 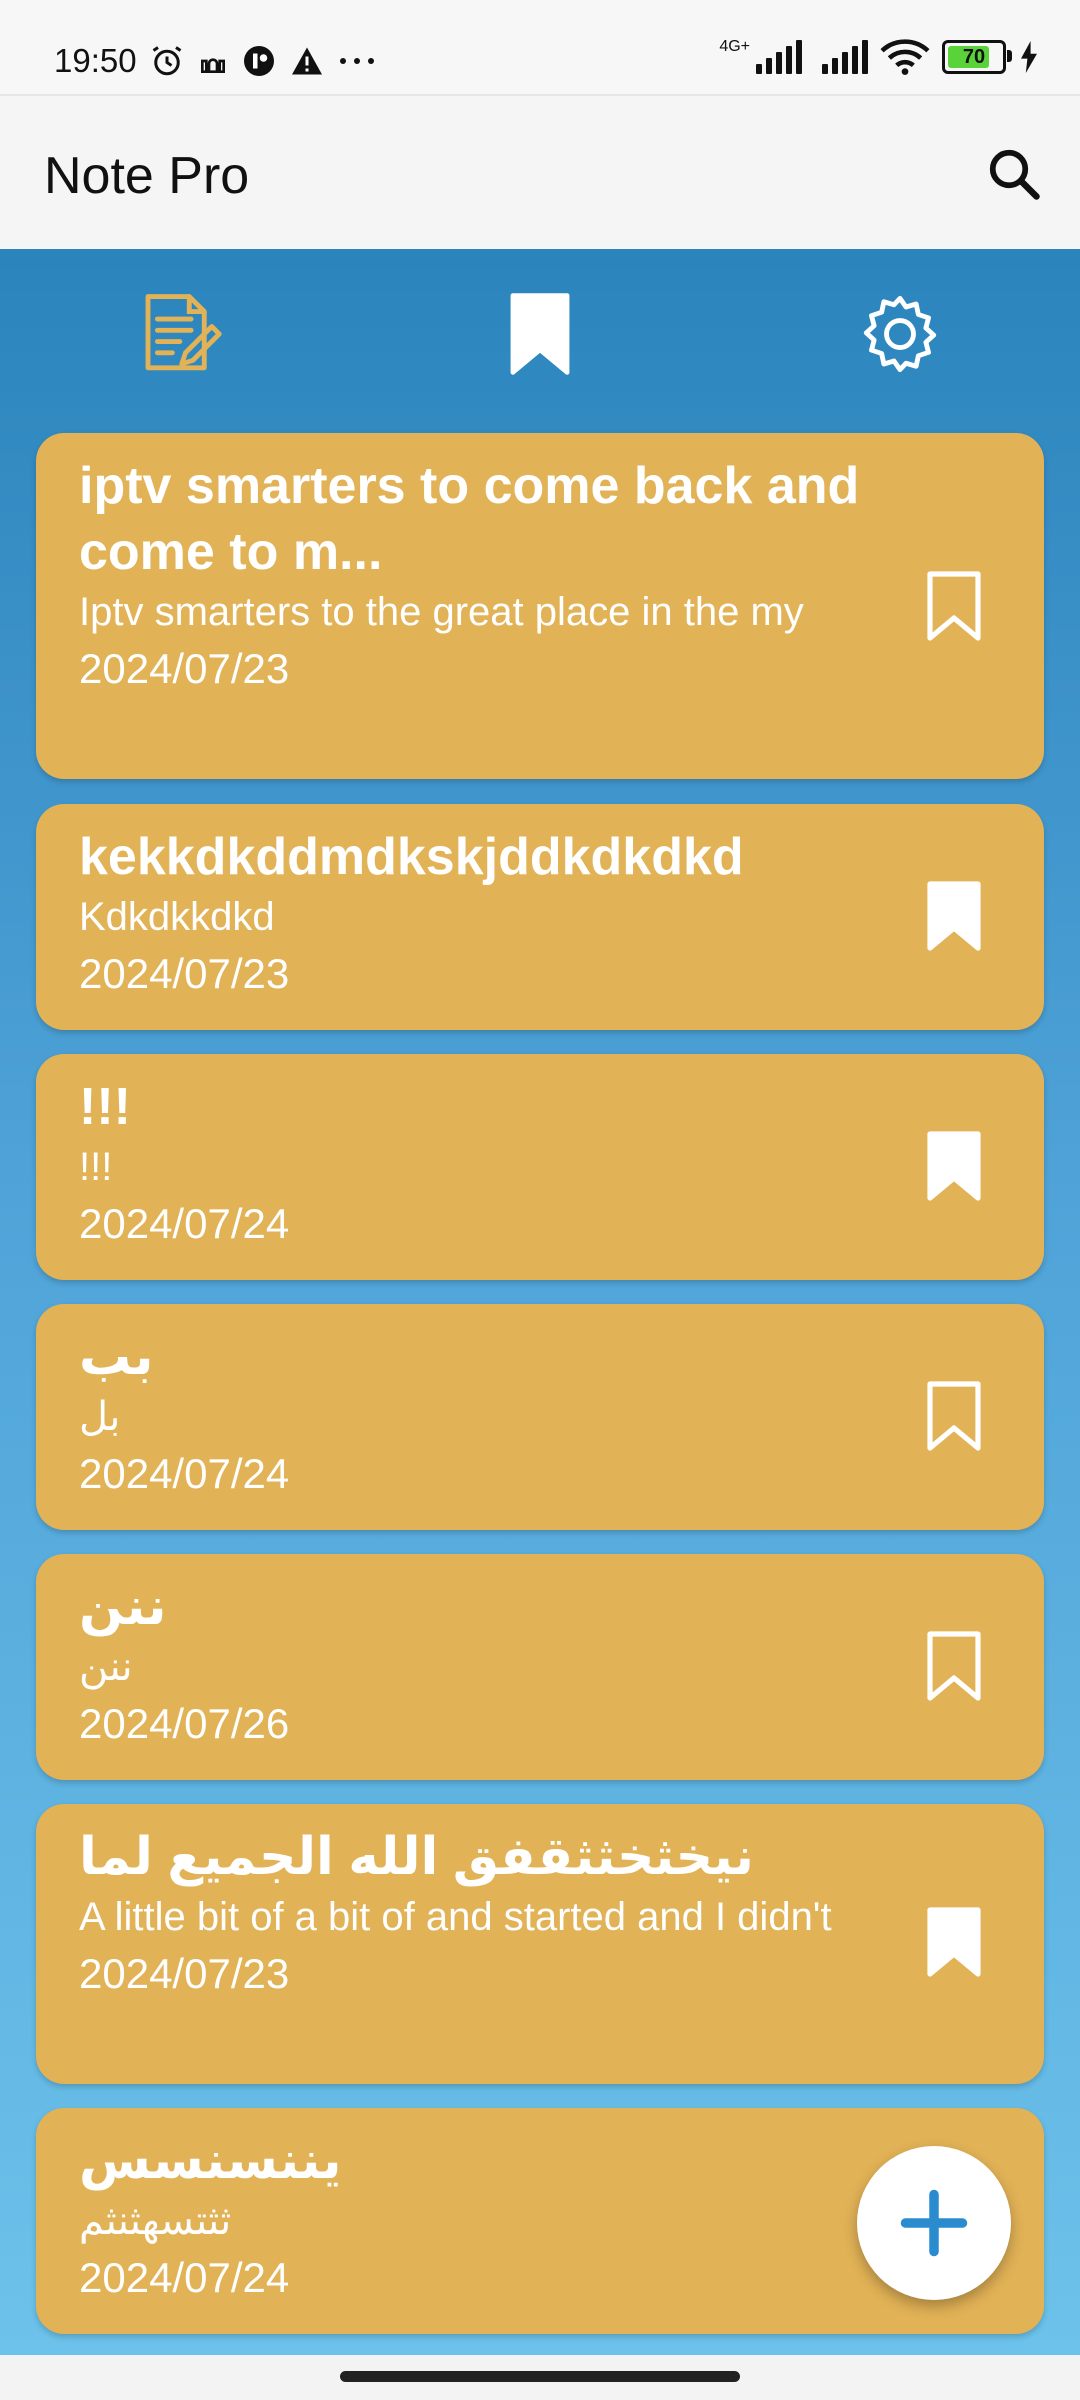 What do you see at coordinates (95, 60) in the screenshot?
I see `status-time: 19:50` at bounding box center [95, 60].